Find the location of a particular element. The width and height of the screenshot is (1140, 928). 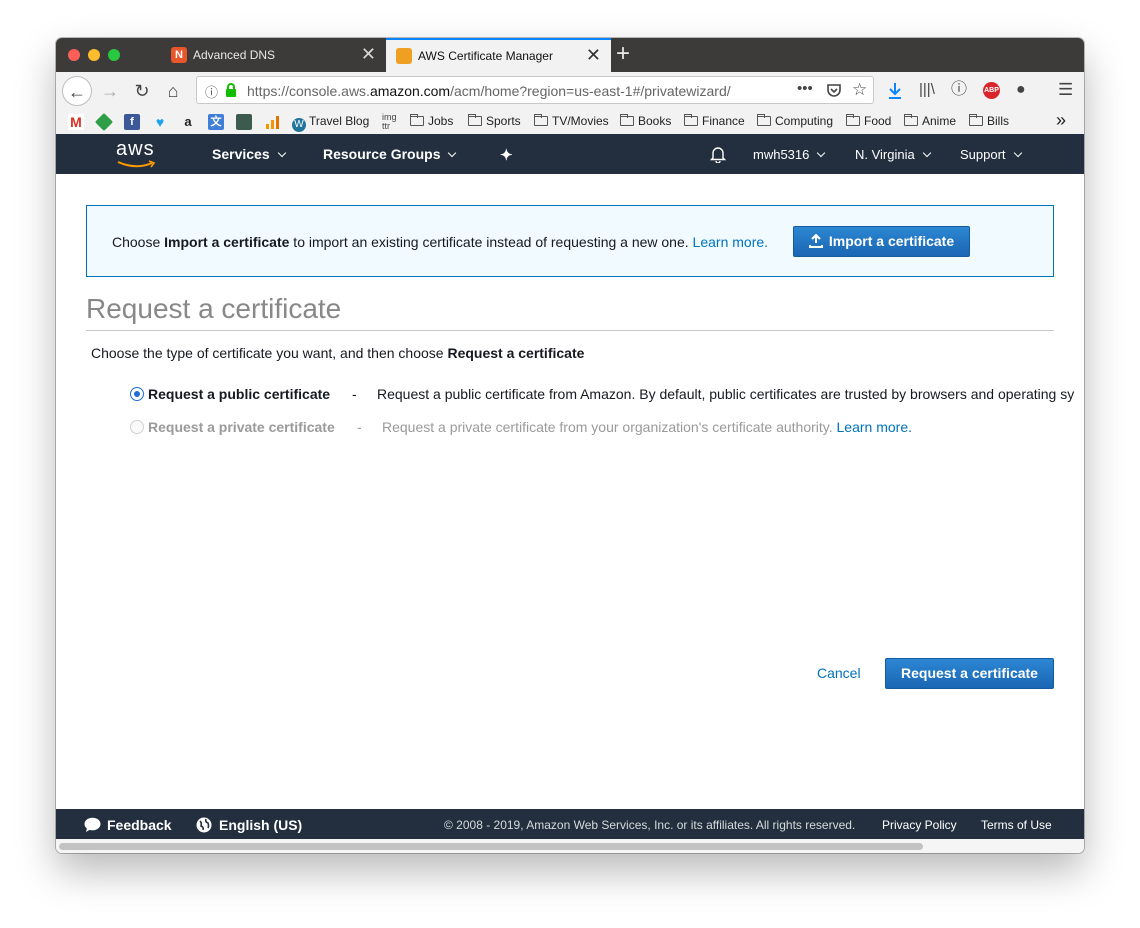

facebook-icon: f is located at coordinates (132, 122).